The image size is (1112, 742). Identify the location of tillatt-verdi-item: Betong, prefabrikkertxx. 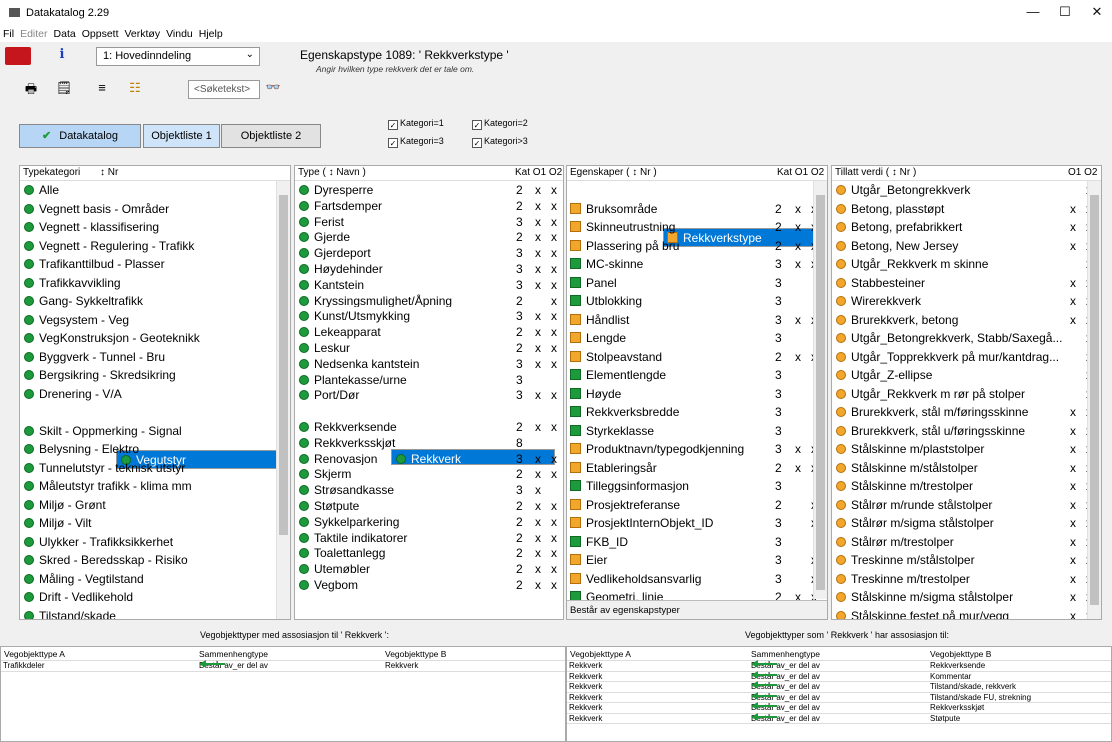
(966, 227).